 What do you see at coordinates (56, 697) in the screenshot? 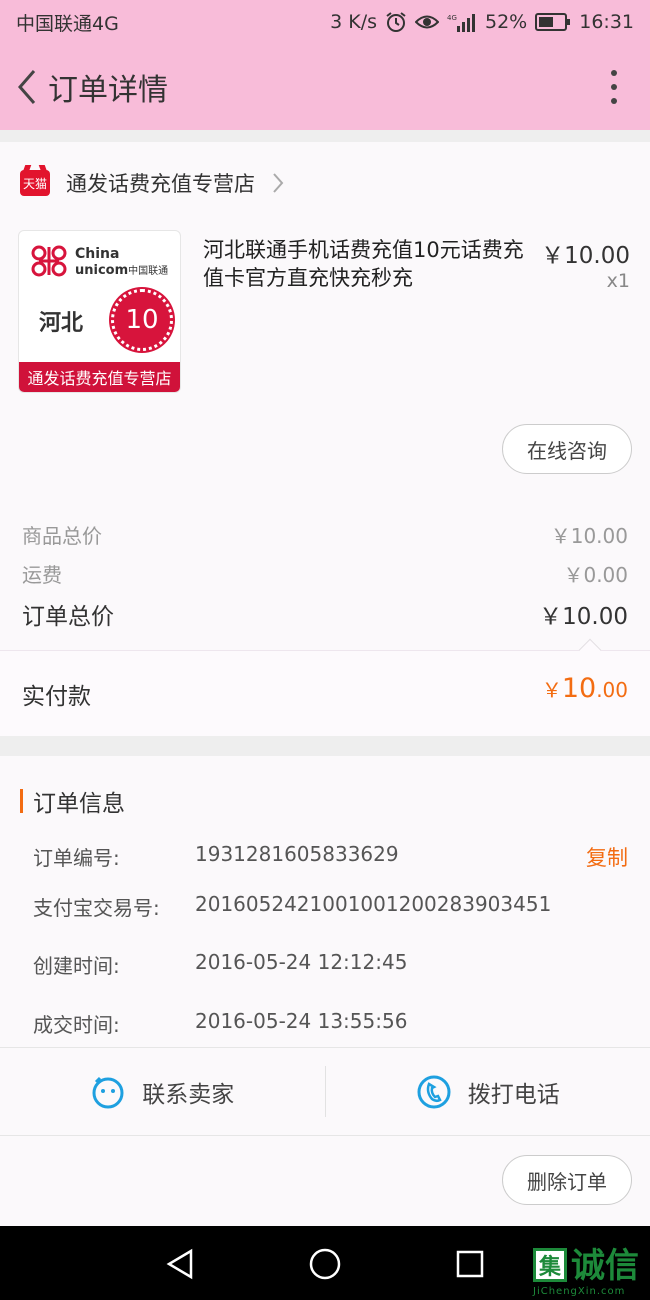
I see `paid-label: 实付款` at bounding box center [56, 697].